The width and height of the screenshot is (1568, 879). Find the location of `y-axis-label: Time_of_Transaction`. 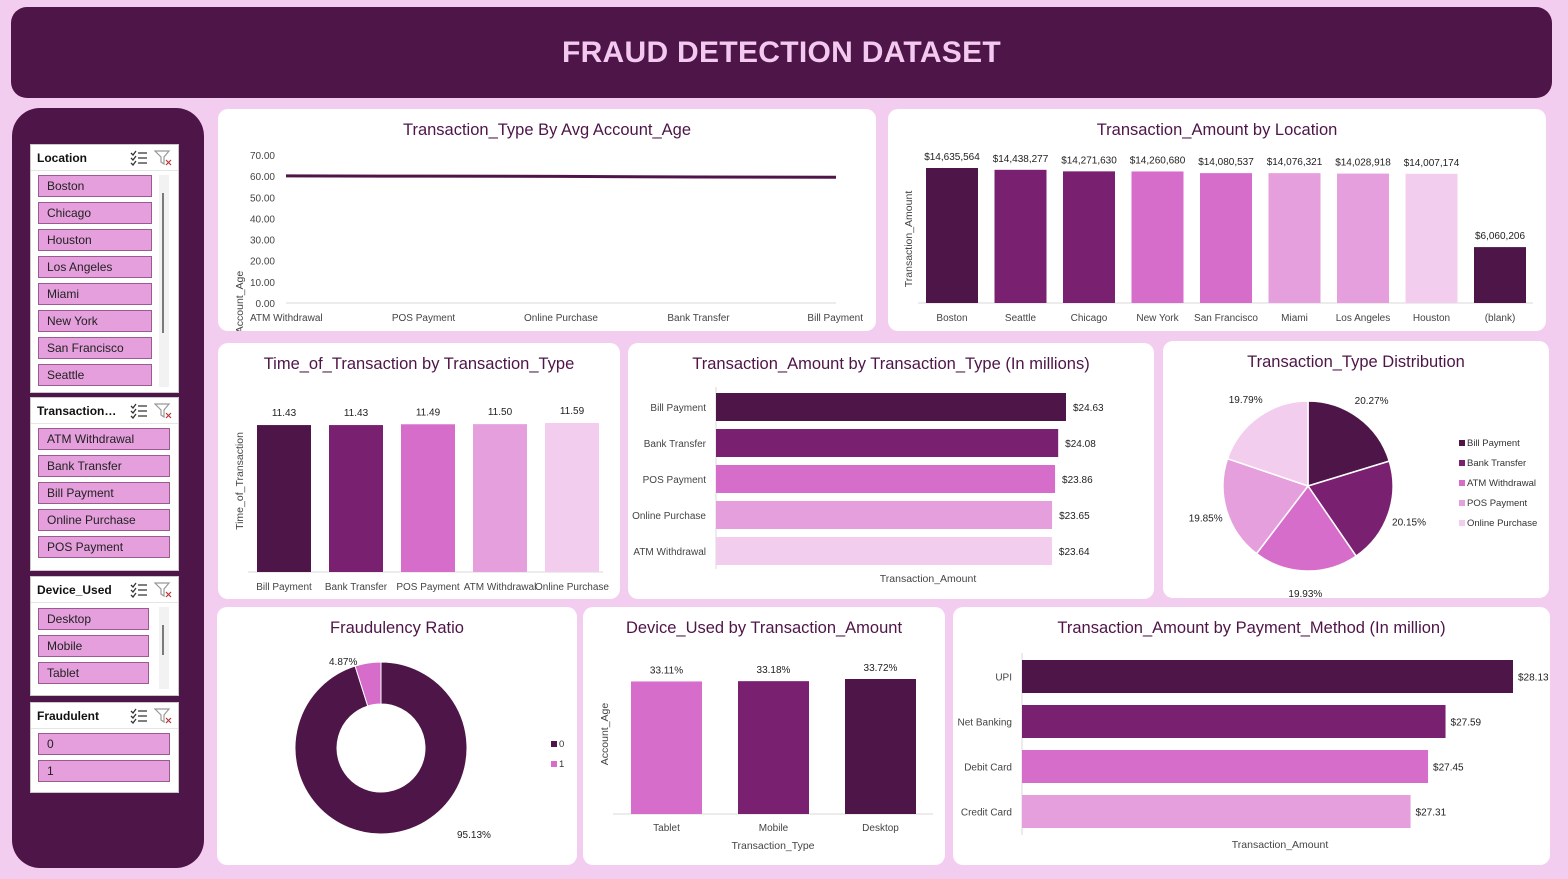

y-axis-label: Time_of_Transaction is located at coordinates (240, 481).